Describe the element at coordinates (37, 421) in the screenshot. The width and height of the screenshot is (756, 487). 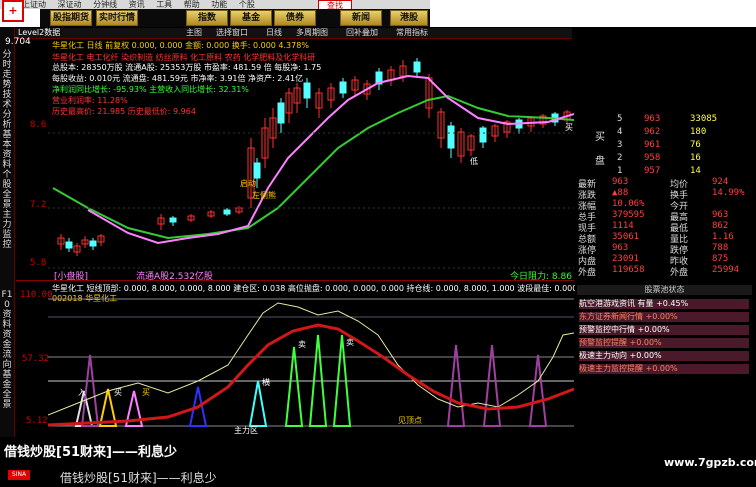
I see `axis-label-lower: 5.12` at that location.